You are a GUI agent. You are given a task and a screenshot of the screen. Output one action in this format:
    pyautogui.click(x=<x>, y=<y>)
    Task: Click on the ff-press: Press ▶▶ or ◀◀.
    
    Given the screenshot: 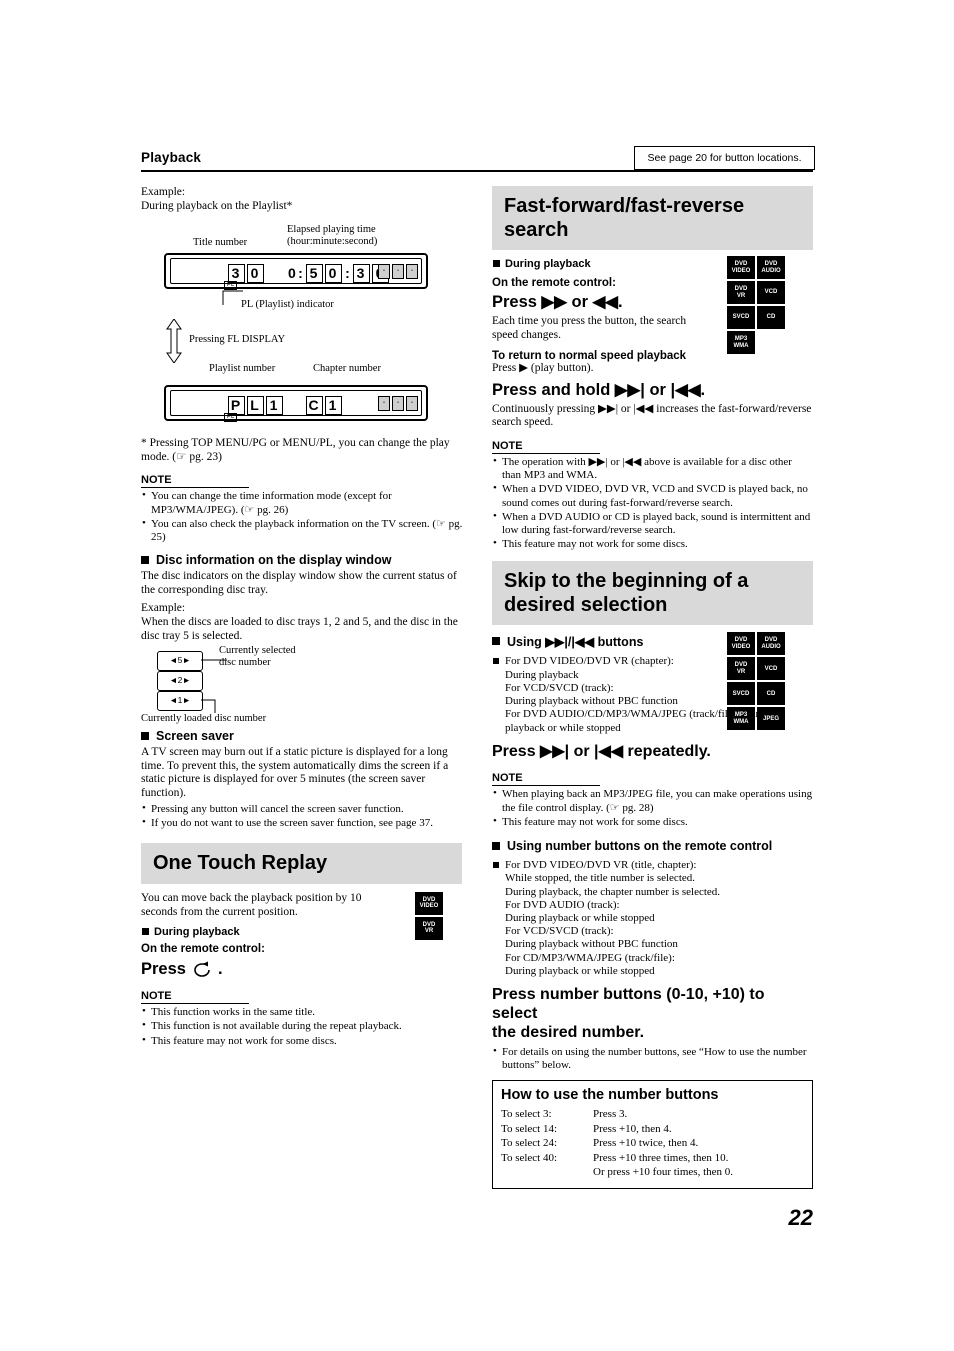 What is the action you would take?
    pyautogui.click(x=557, y=302)
    